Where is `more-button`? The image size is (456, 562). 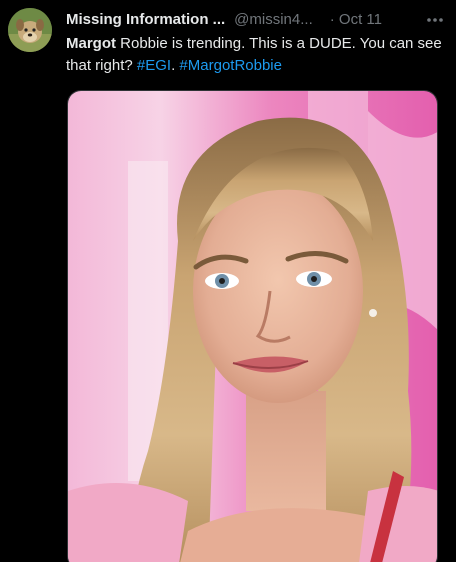
more-button is located at coordinates (435, 20).